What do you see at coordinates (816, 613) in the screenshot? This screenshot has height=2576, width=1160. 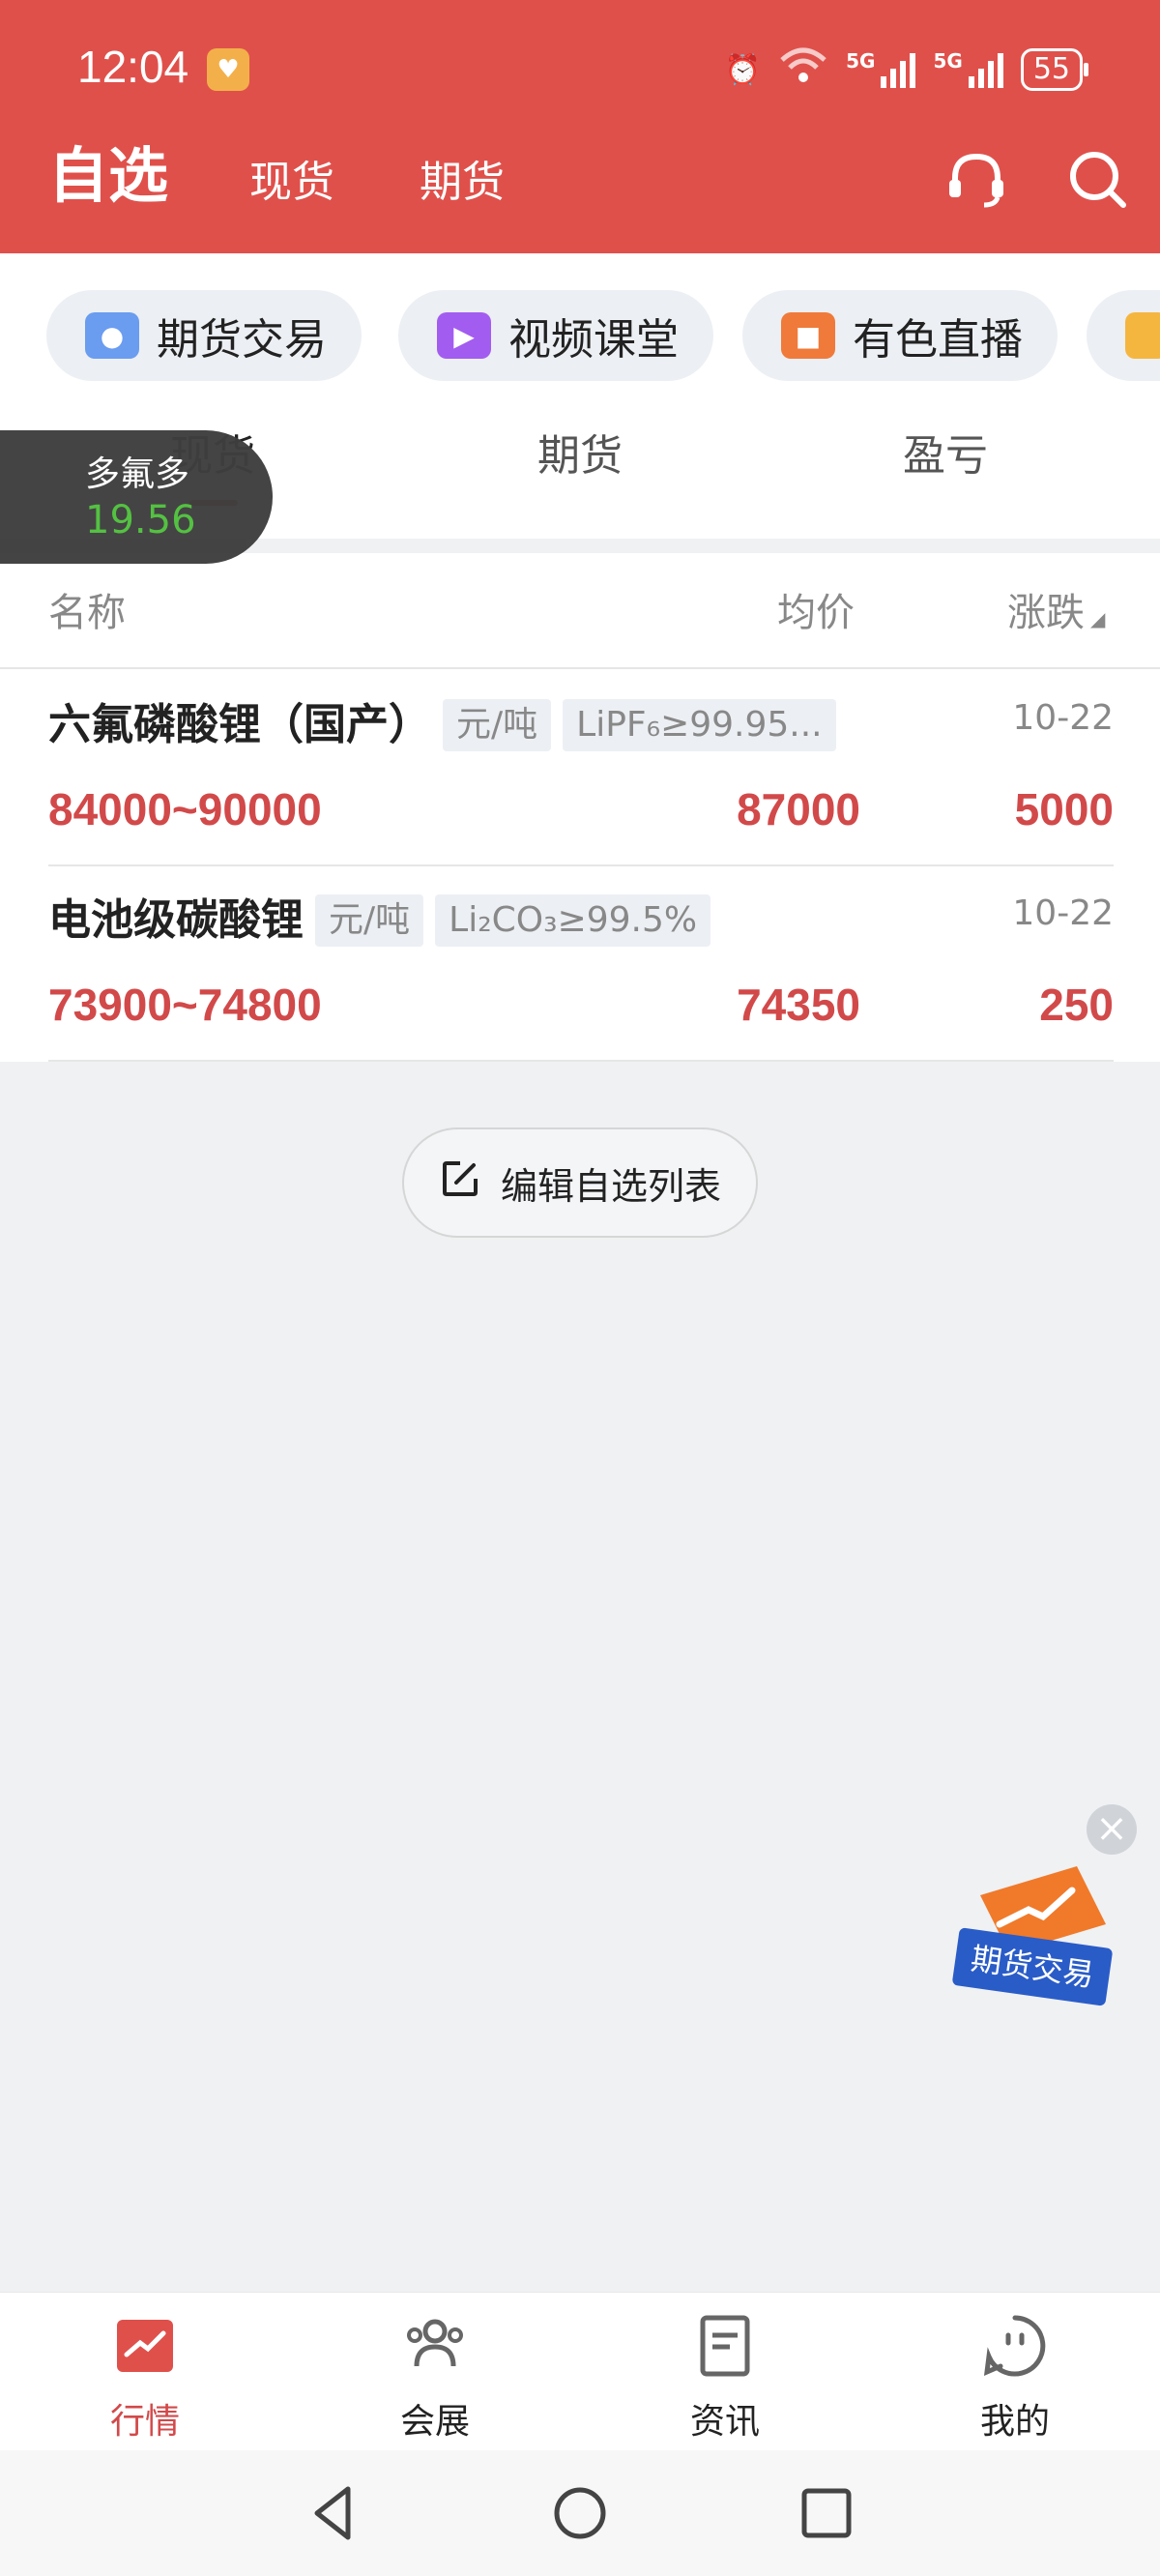 I see `col-avg: 均价` at bounding box center [816, 613].